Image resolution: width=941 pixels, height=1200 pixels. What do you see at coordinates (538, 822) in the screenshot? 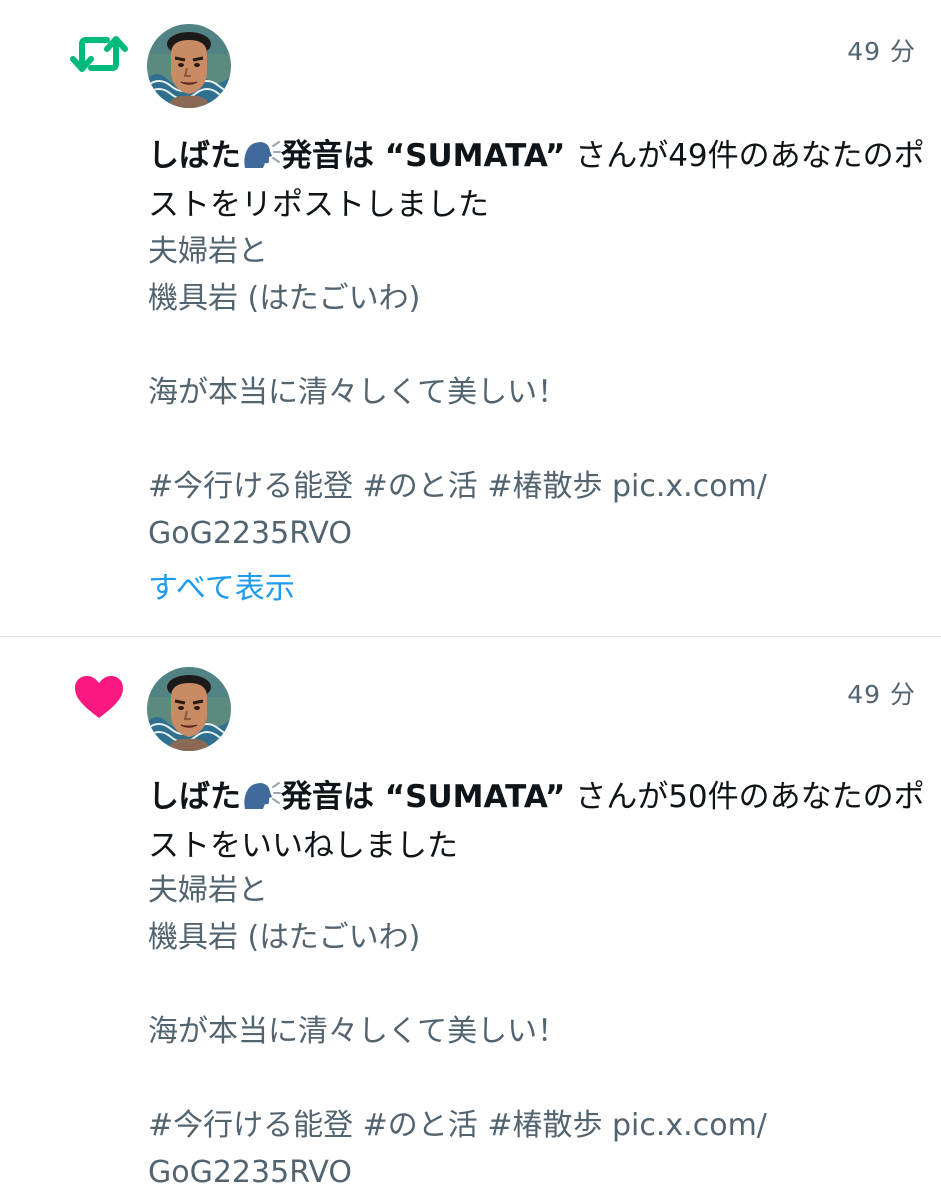
I see `notification-headline: しばた 発音は “SUMATA” さんが50件のあなたのポストをいいねしました` at bounding box center [538, 822].